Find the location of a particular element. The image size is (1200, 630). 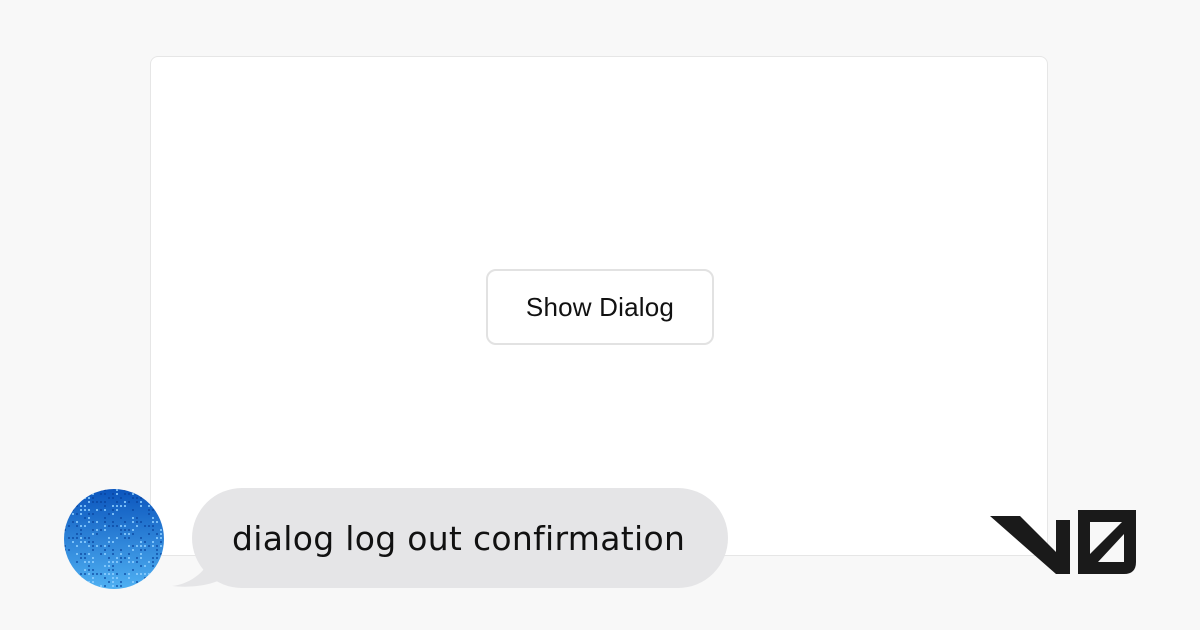

show-dialog-button: Show Dialog is located at coordinates (600, 307).